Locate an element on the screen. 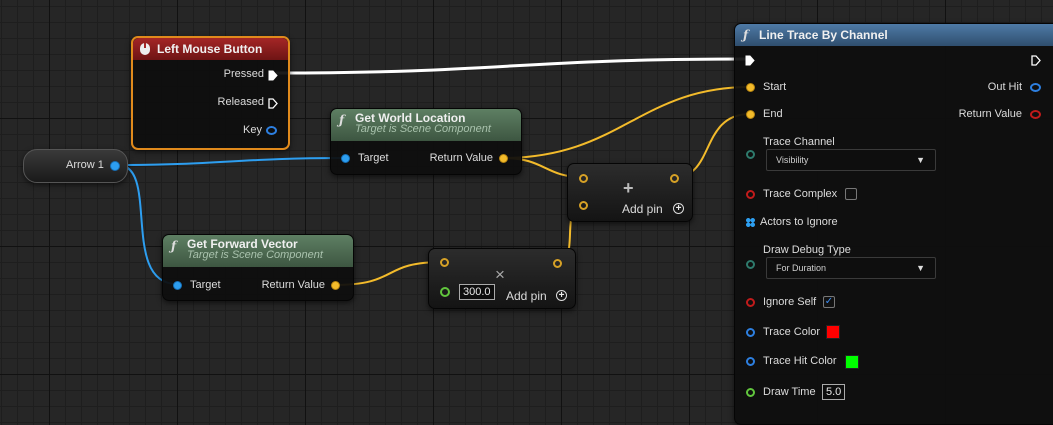  trace-hit-color-swatch is located at coordinates (852, 362).